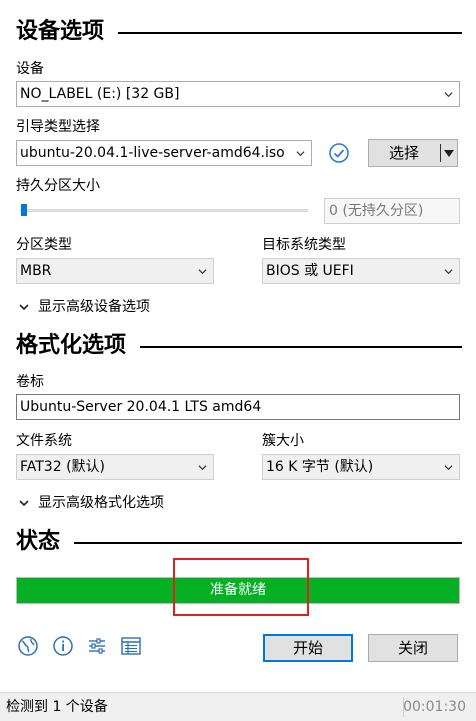 The height and width of the screenshot is (721, 476). I want to click on cluster-size-dropdown: 16 K 字节 (默认), so click(361, 467).